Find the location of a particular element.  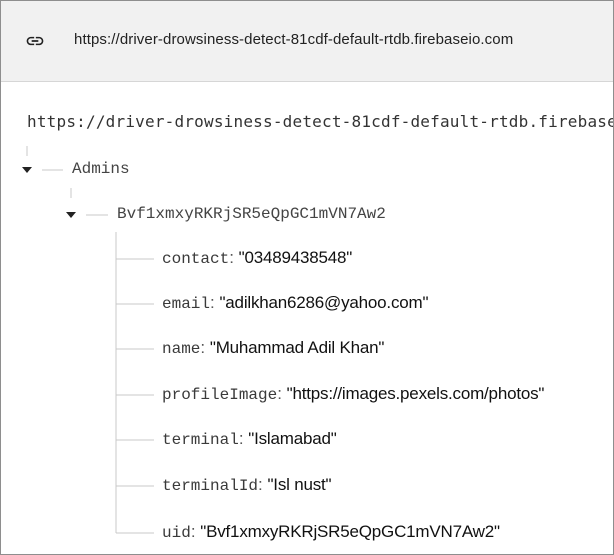

field-key: terminalId is located at coordinates (210, 486).